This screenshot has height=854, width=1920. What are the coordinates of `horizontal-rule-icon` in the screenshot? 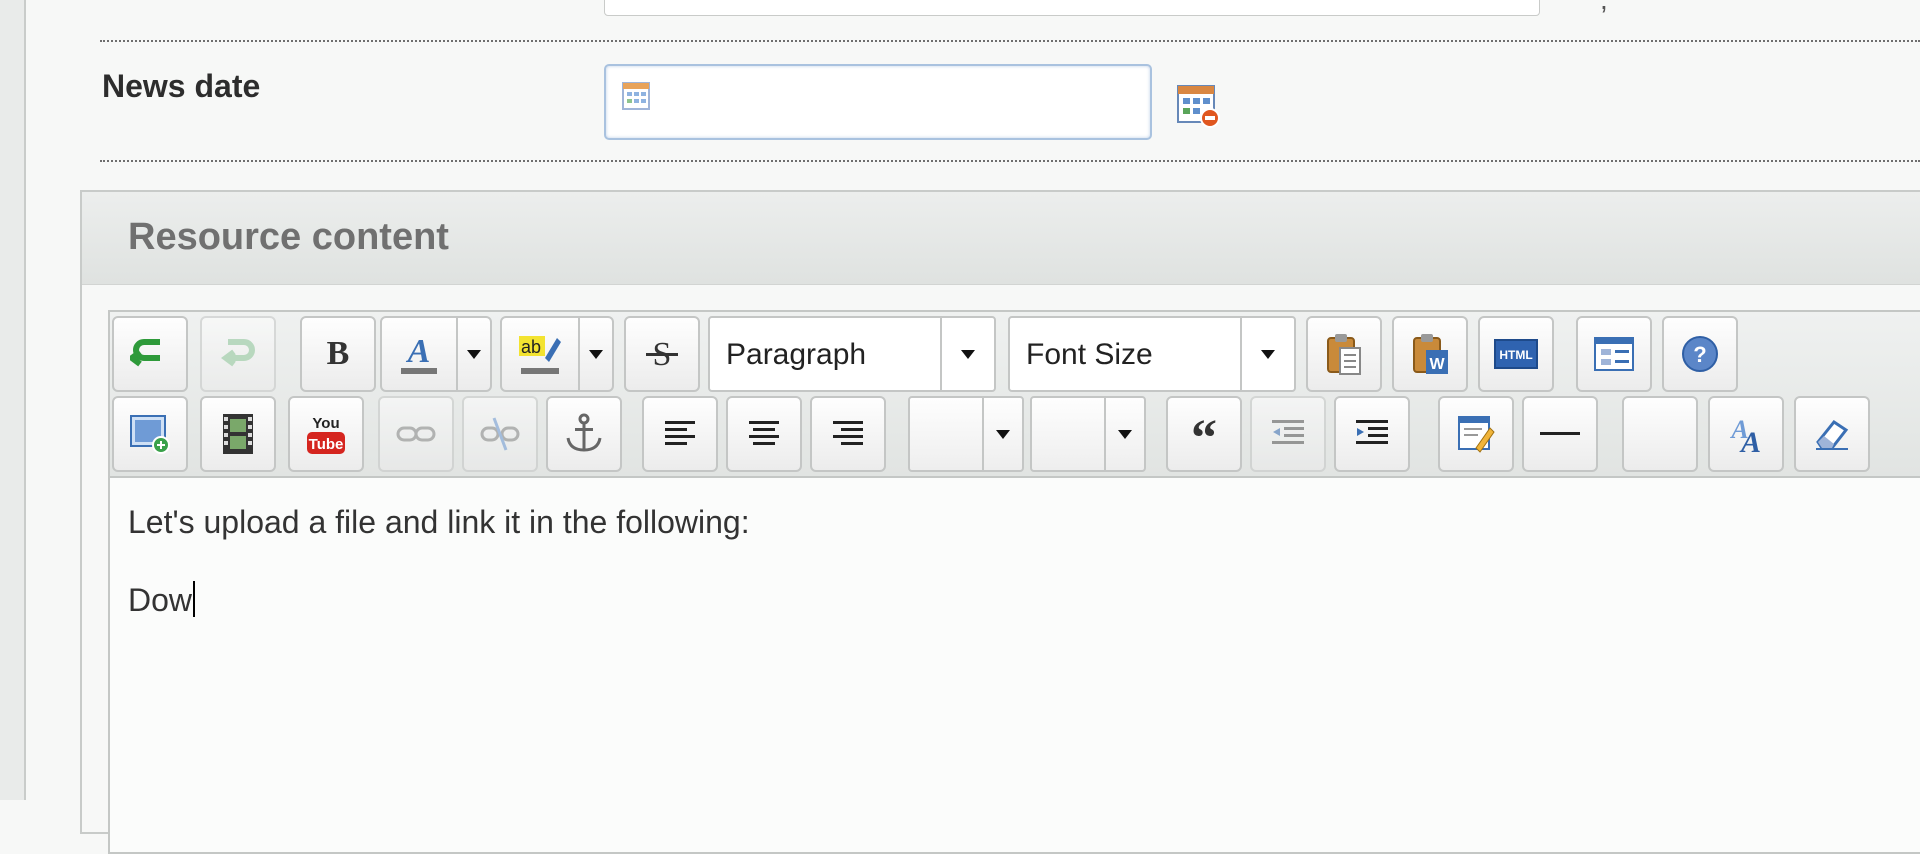 It's located at (1560, 433).